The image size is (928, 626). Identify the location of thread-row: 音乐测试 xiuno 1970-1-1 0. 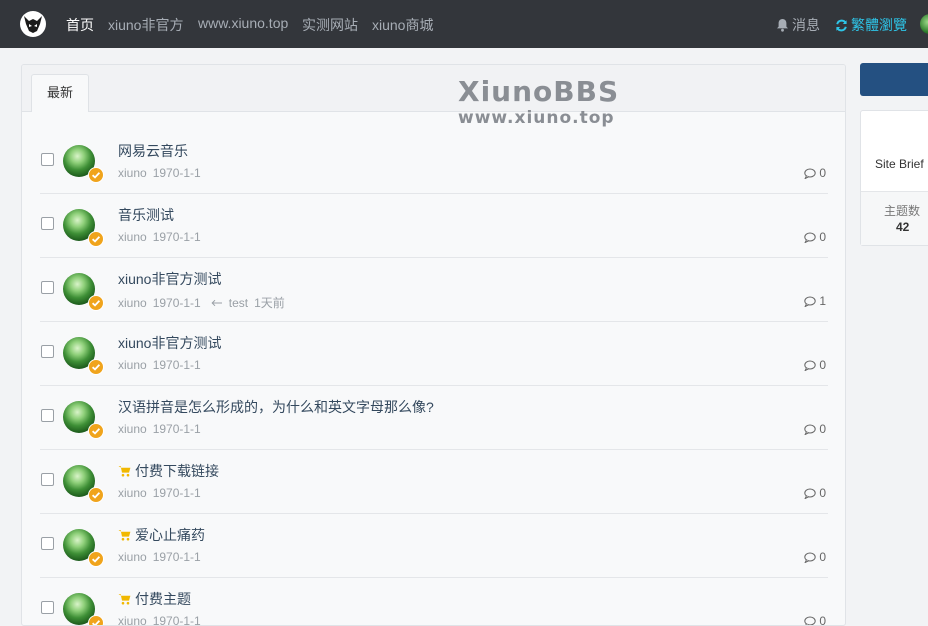
(434, 225).